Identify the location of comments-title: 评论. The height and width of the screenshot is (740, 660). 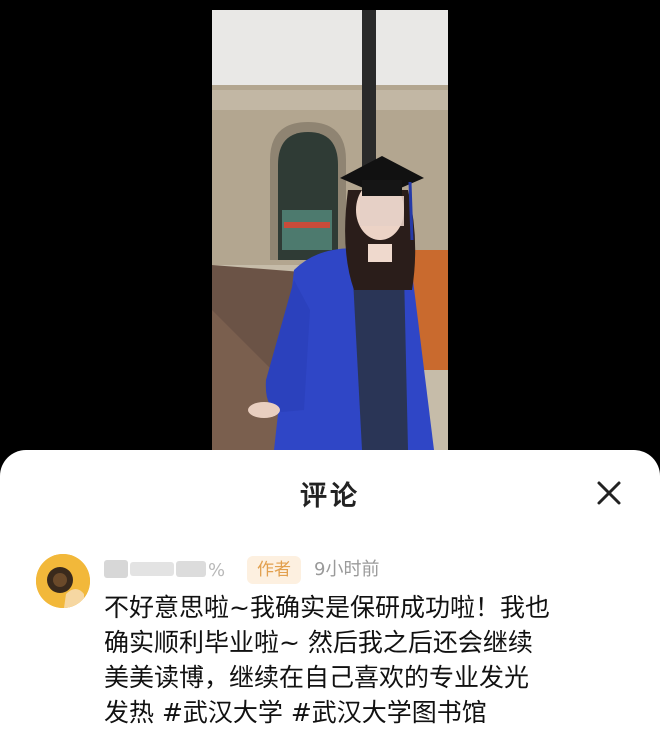
(330, 496).